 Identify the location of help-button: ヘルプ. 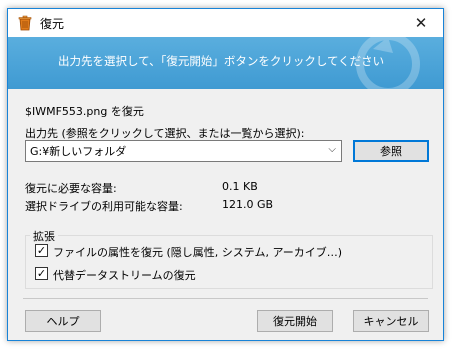
(63, 321).